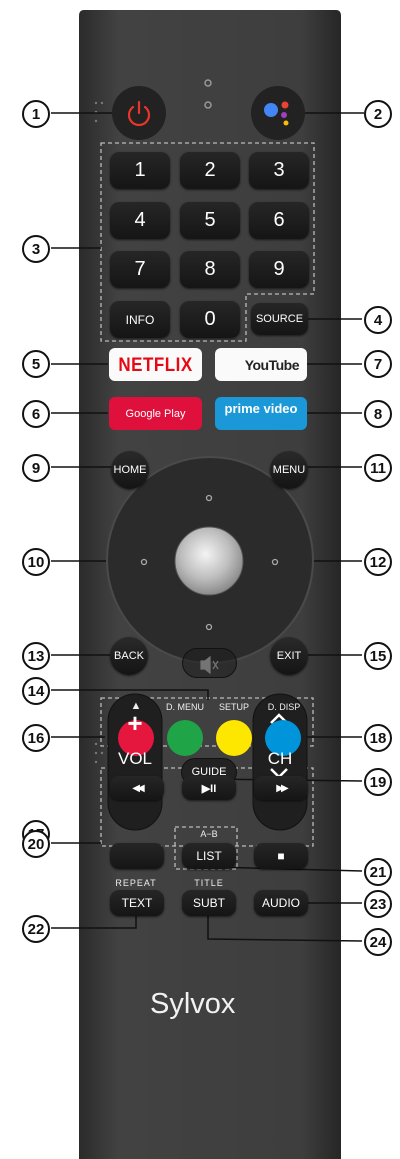 The height and width of the screenshot is (1159, 400). Describe the element at coordinates (36, 468) in the screenshot. I see `callout-9: 9` at that location.